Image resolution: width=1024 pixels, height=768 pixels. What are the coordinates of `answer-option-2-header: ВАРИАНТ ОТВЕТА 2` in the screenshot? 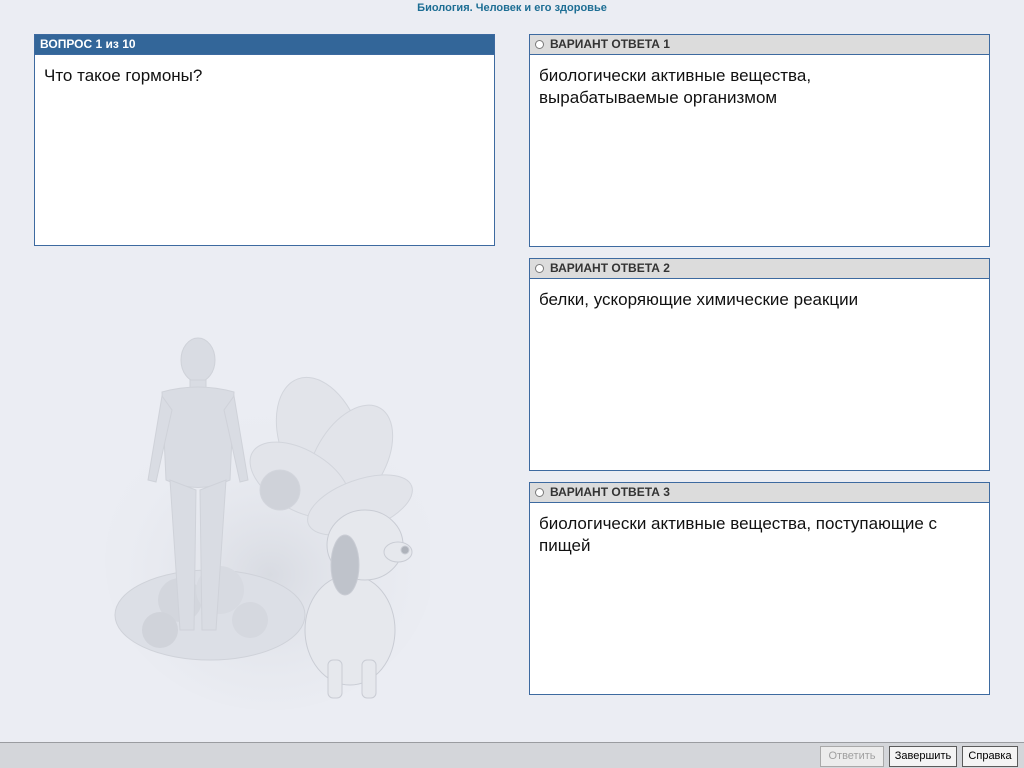 It's located at (759, 269).